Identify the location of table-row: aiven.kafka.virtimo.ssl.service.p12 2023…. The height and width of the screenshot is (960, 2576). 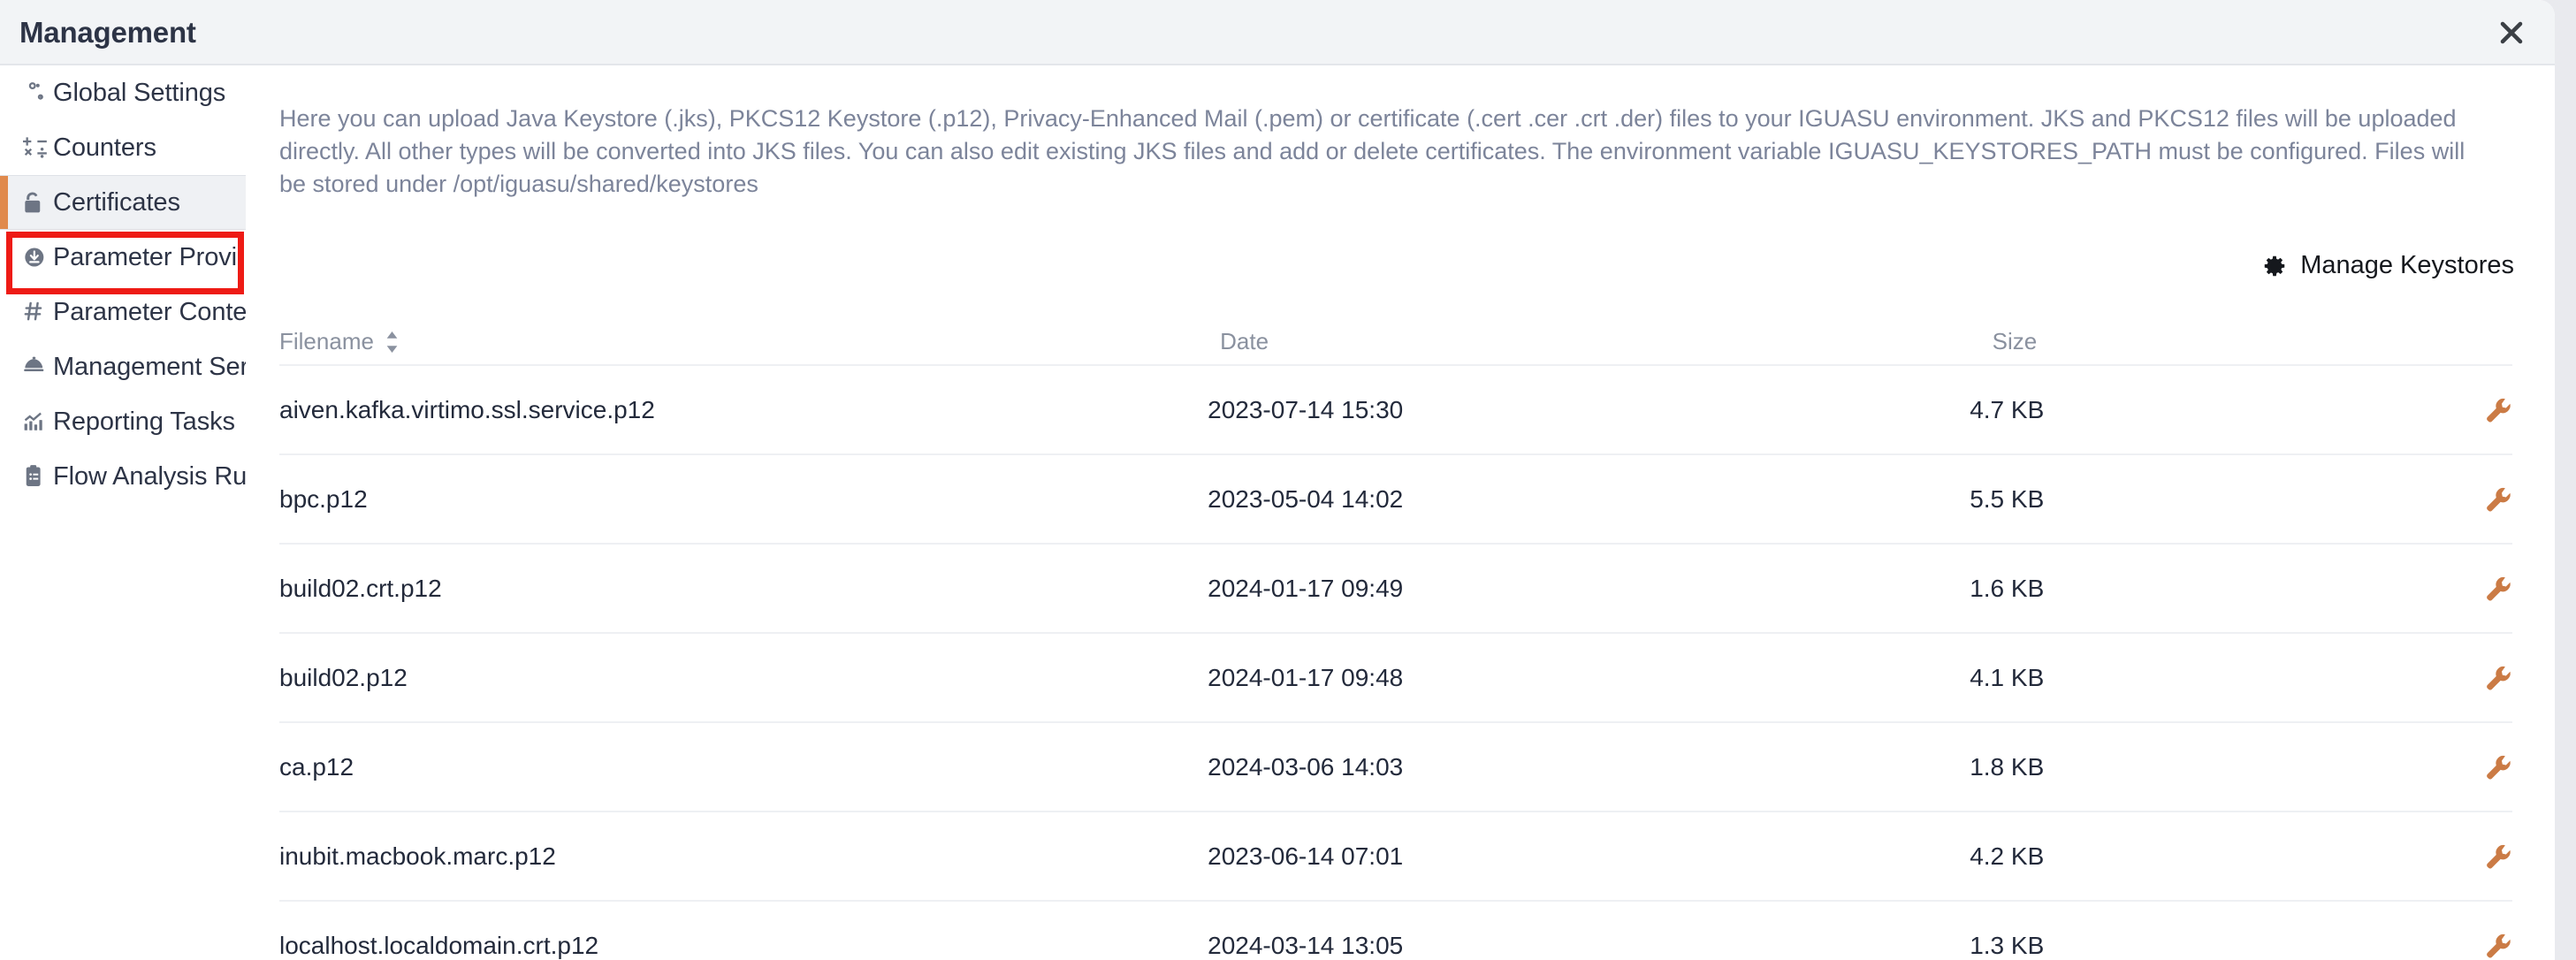
(1395, 410).